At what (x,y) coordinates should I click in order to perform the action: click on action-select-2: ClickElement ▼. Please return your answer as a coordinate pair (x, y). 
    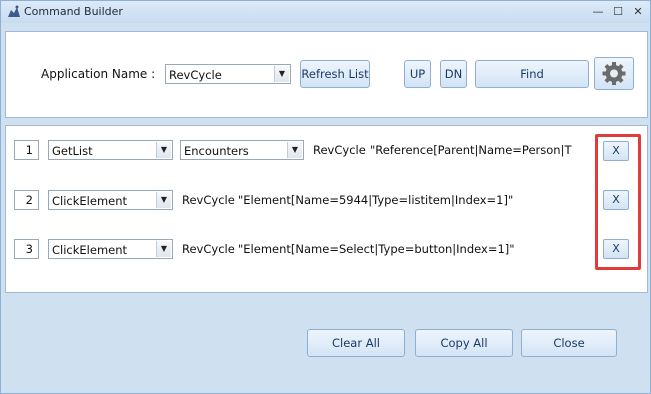
    Looking at the image, I should click on (110, 200).